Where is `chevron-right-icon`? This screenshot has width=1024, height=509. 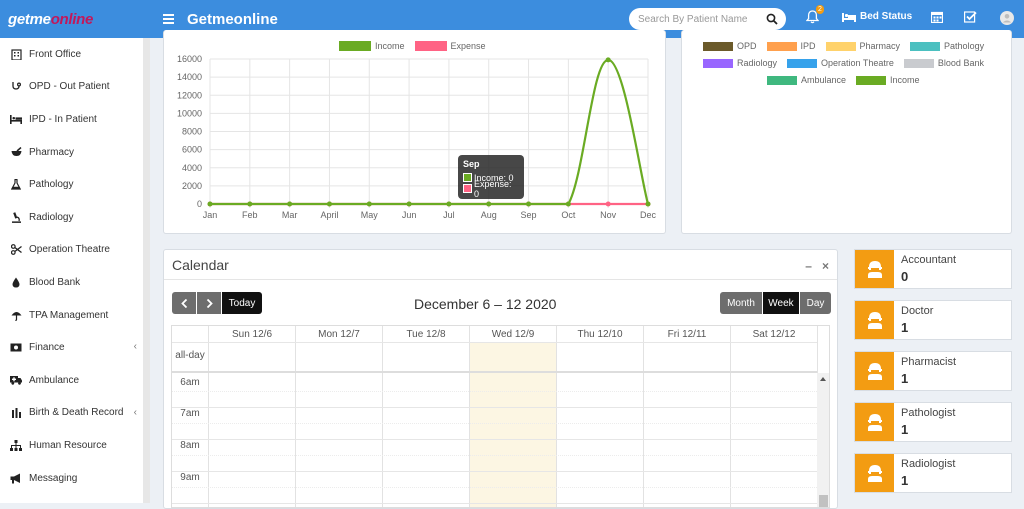 chevron-right-icon is located at coordinates (209, 303).